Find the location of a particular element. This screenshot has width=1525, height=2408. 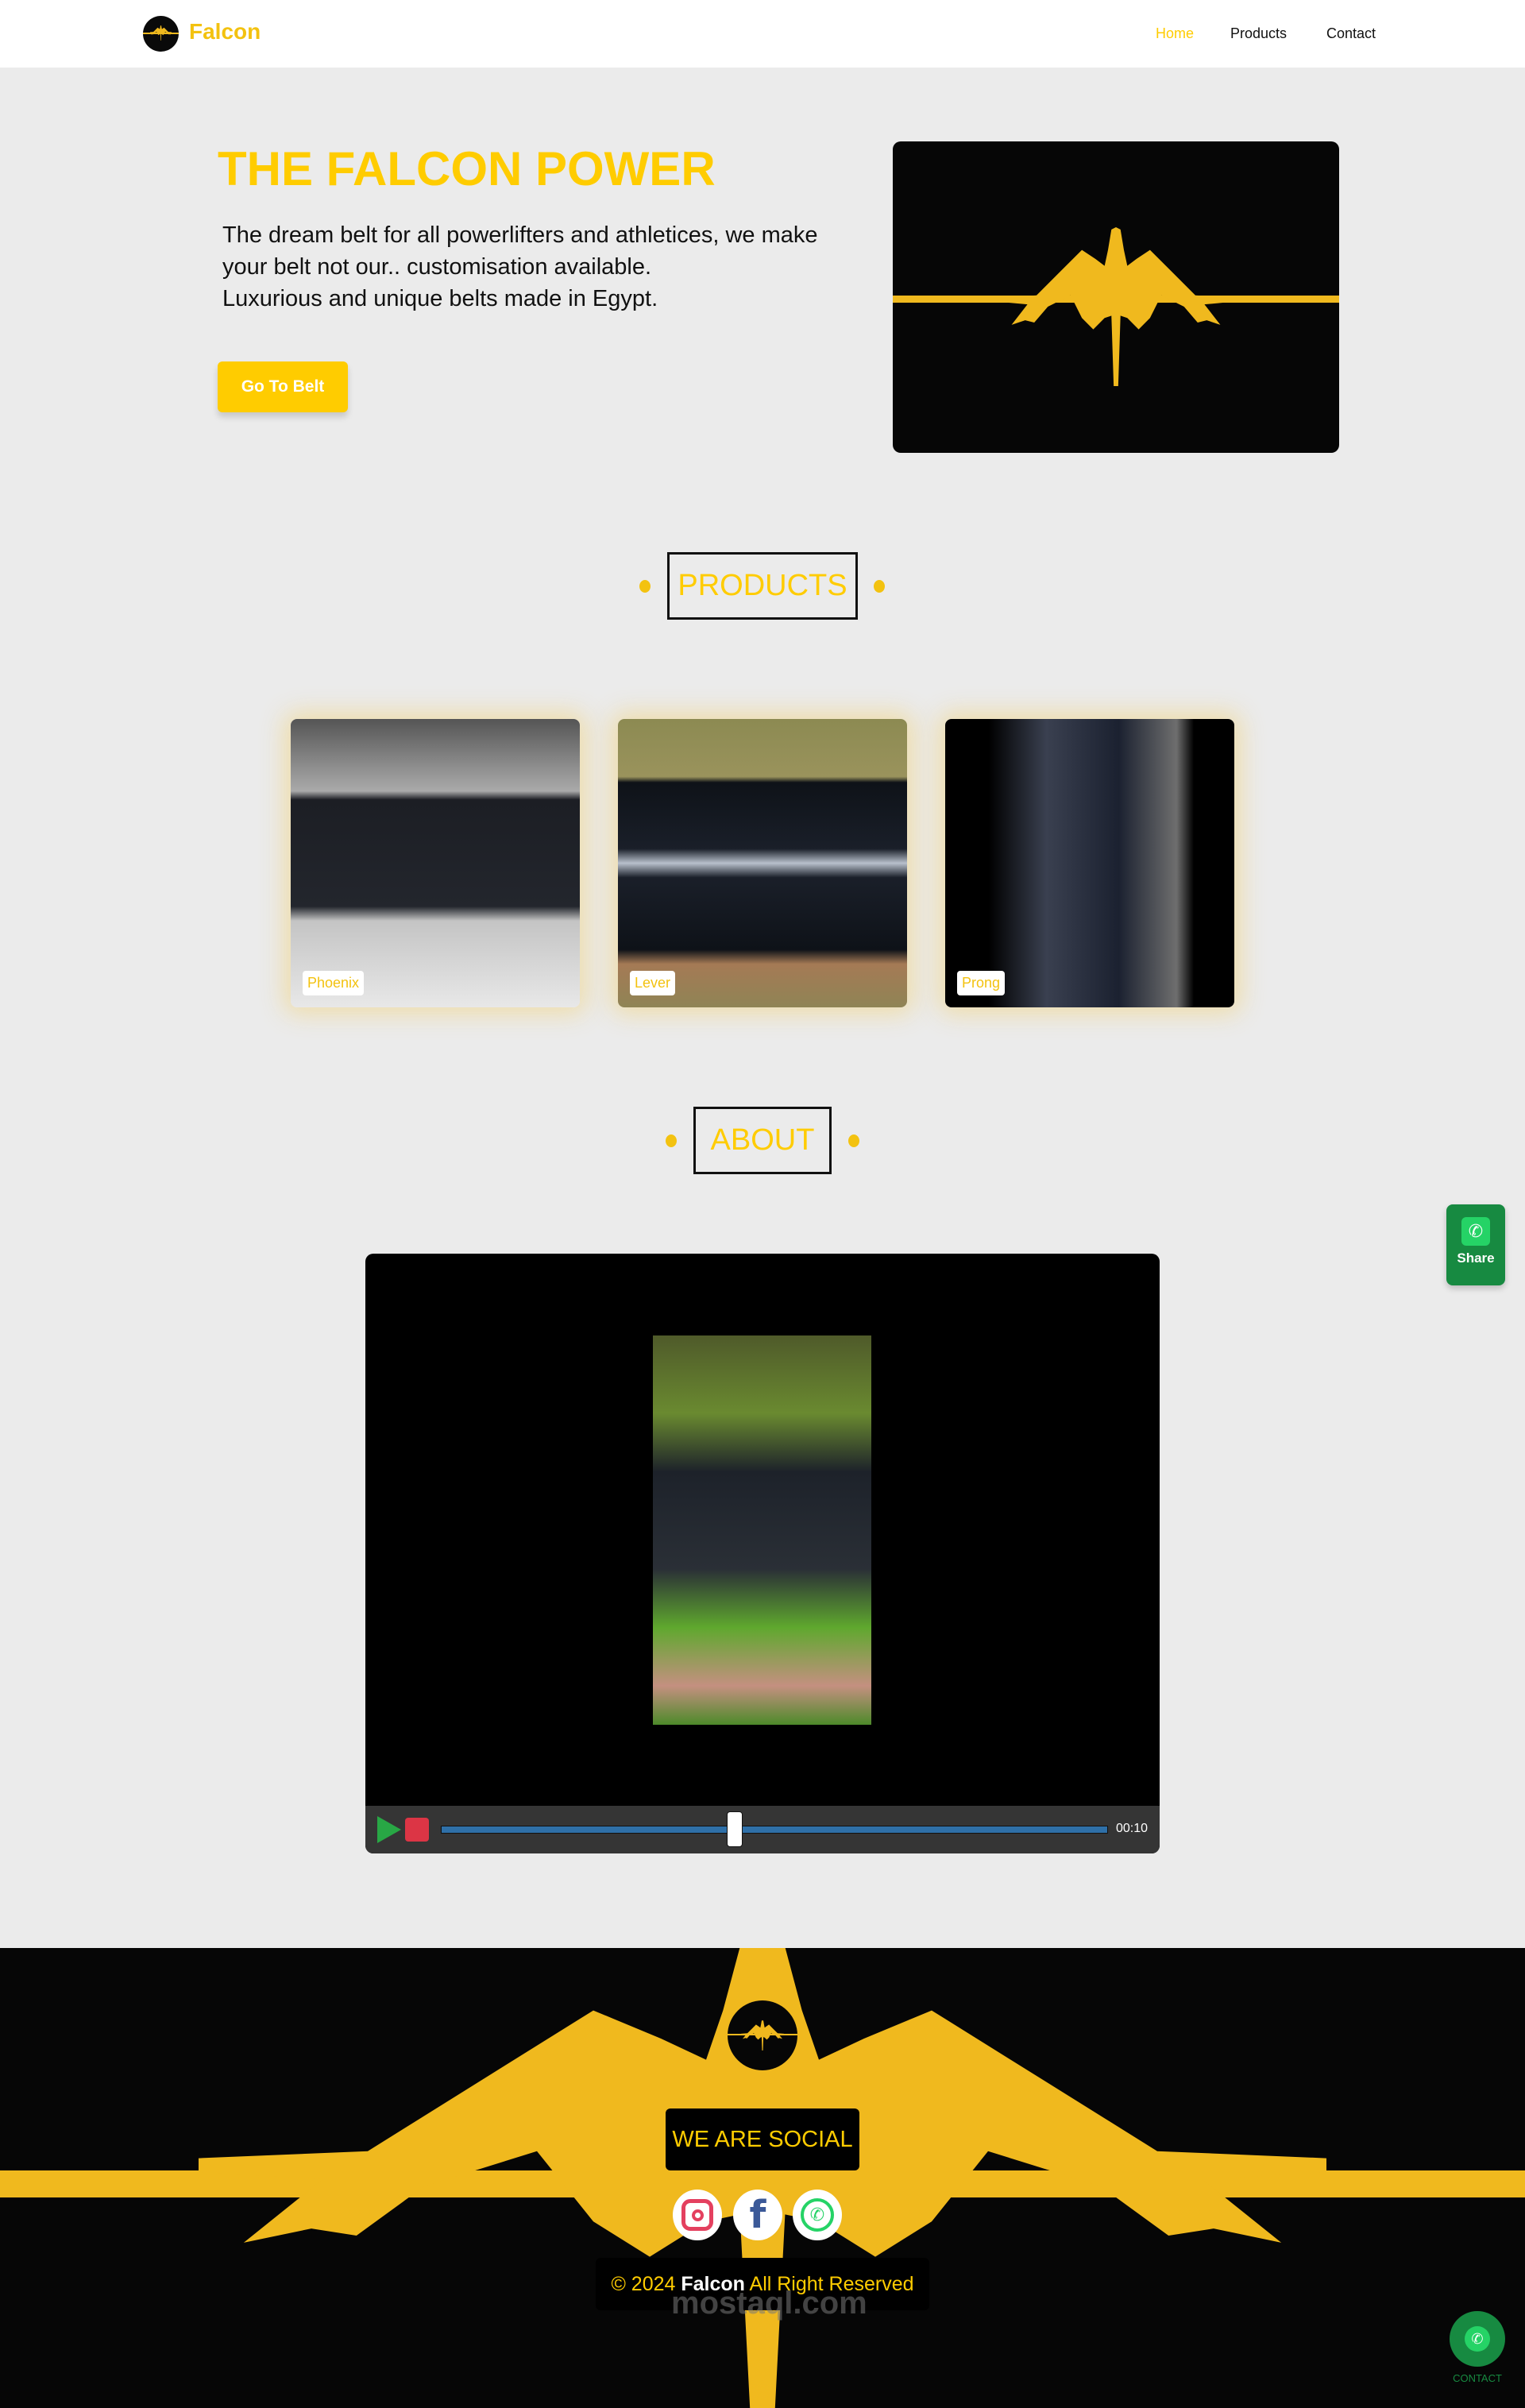

about-heading: ABOUT is located at coordinates (763, 1140).